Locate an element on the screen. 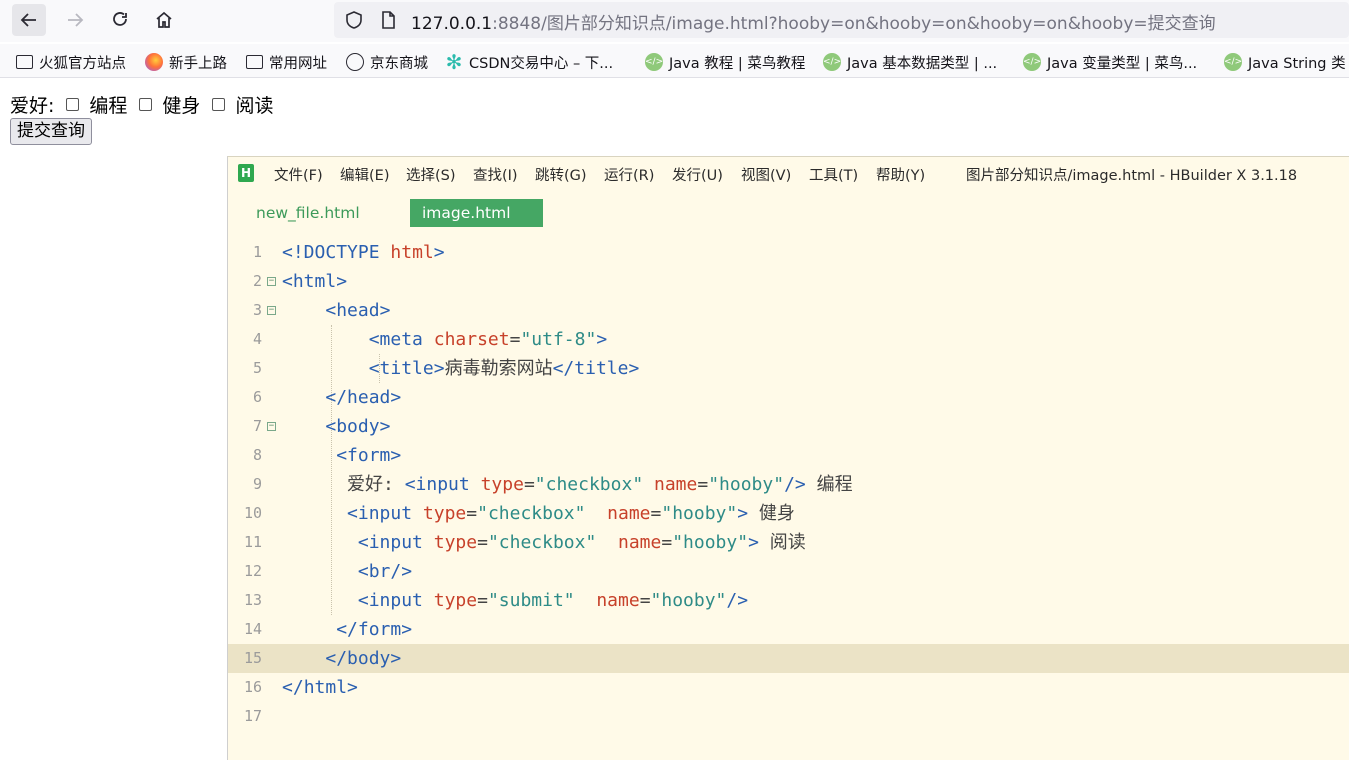  line-number: 2 is located at coordinates (257, 281).